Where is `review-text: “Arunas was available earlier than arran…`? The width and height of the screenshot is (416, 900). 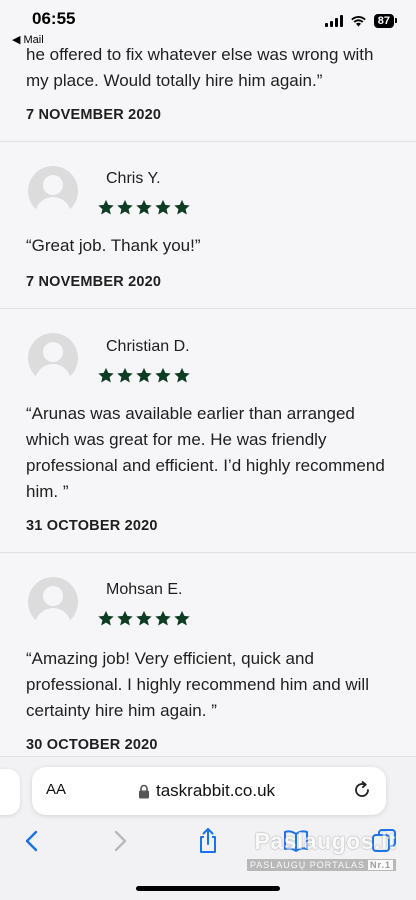
review-text: “Arunas was available earlier than arran… is located at coordinates (205, 452).